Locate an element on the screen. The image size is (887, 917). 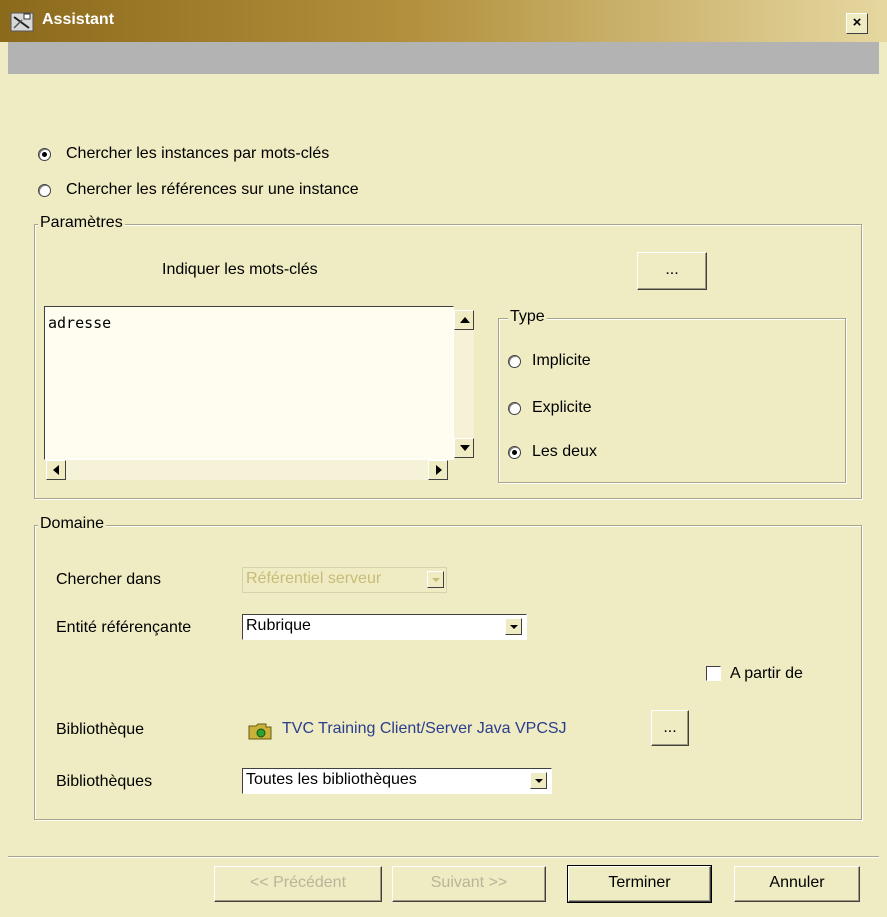
keywords-textarea: adresse is located at coordinates (249, 383).